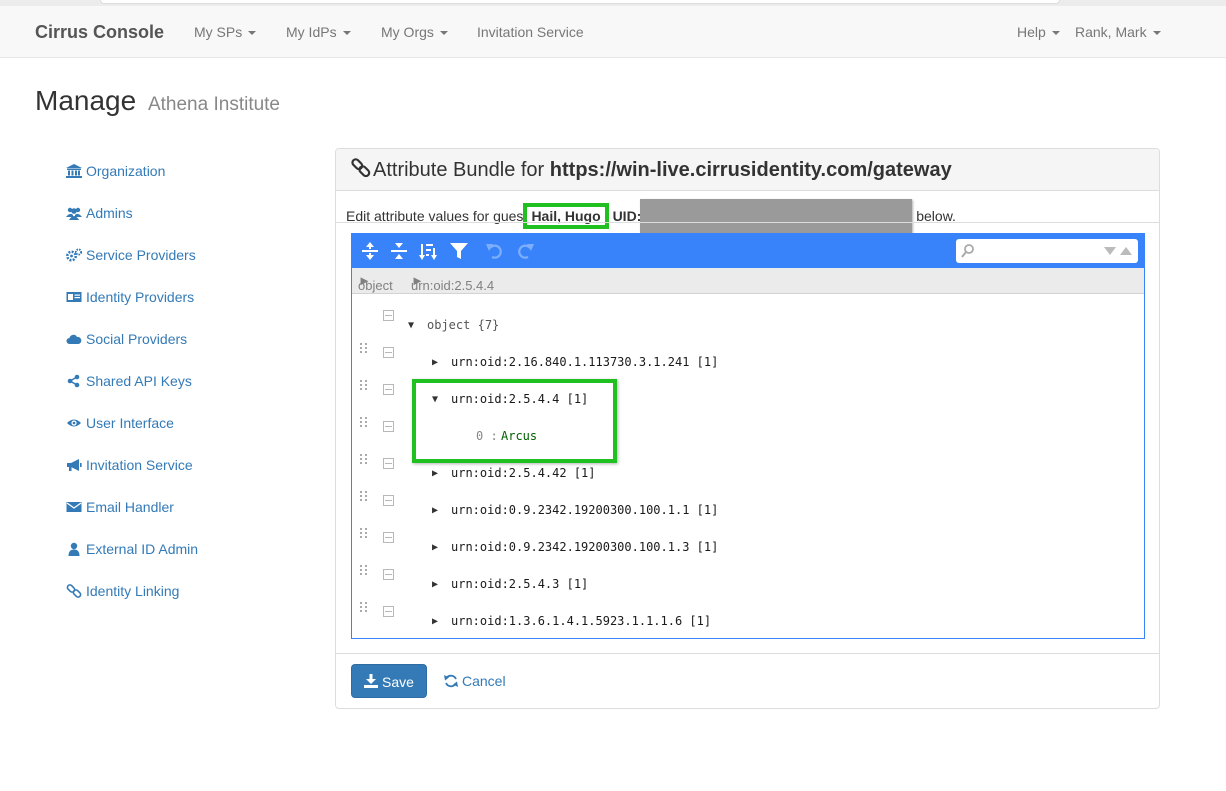  Describe the element at coordinates (523, 473) in the screenshot. I see `tree-node-key: urn:oid:2.5.4.42 [1]` at that location.